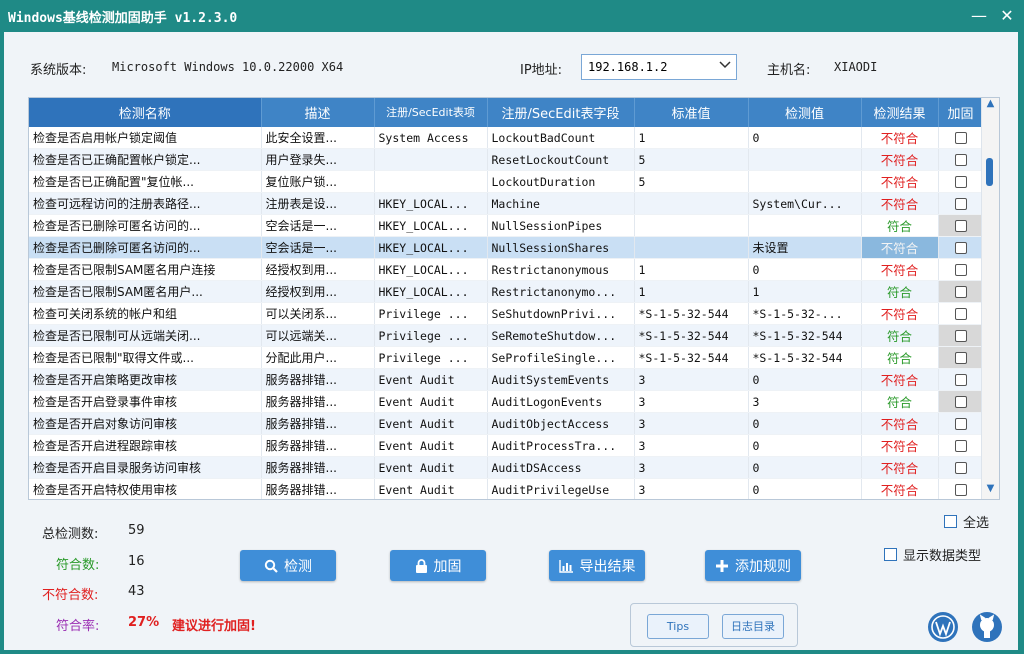 This screenshot has width=1024, height=654. What do you see at coordinates (987, 627) in the screenshot?
I see `github-icon` at bounding box center [987, 627].